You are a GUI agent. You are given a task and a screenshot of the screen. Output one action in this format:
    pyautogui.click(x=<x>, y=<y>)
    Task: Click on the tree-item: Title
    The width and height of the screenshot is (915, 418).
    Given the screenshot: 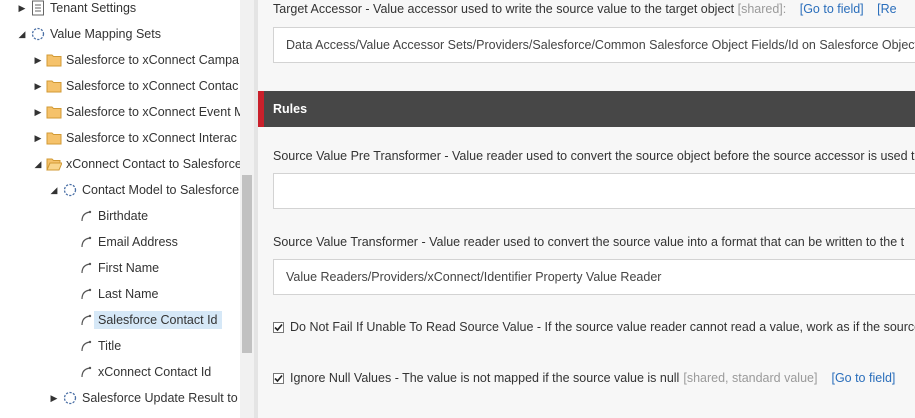 What is the action you would take?
    pyautogui.click(x=92, y=346)
    